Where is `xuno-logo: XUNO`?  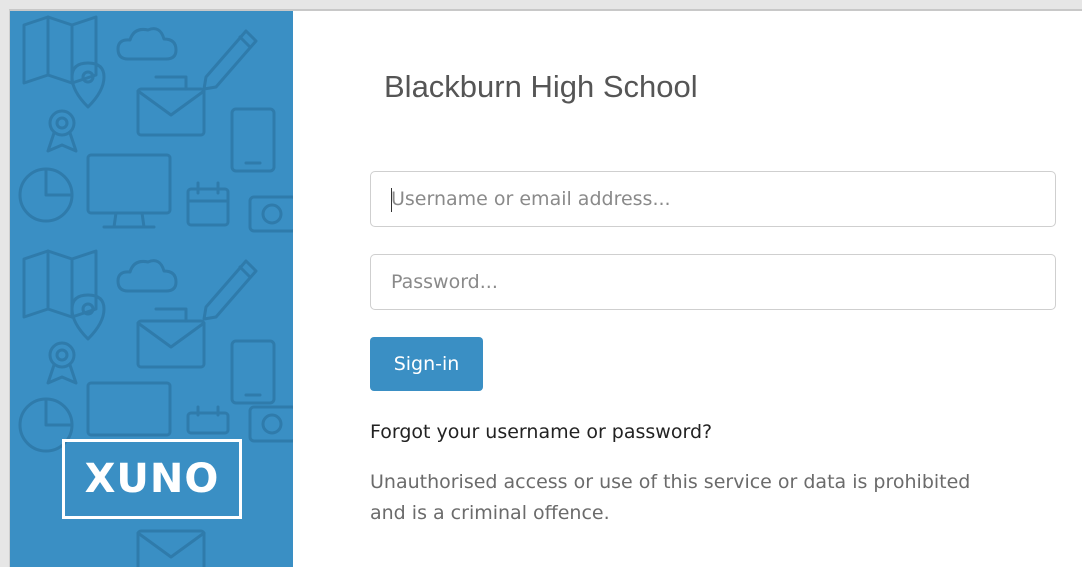
xuno-logo: XUNO is located at coordinates (152, 479).